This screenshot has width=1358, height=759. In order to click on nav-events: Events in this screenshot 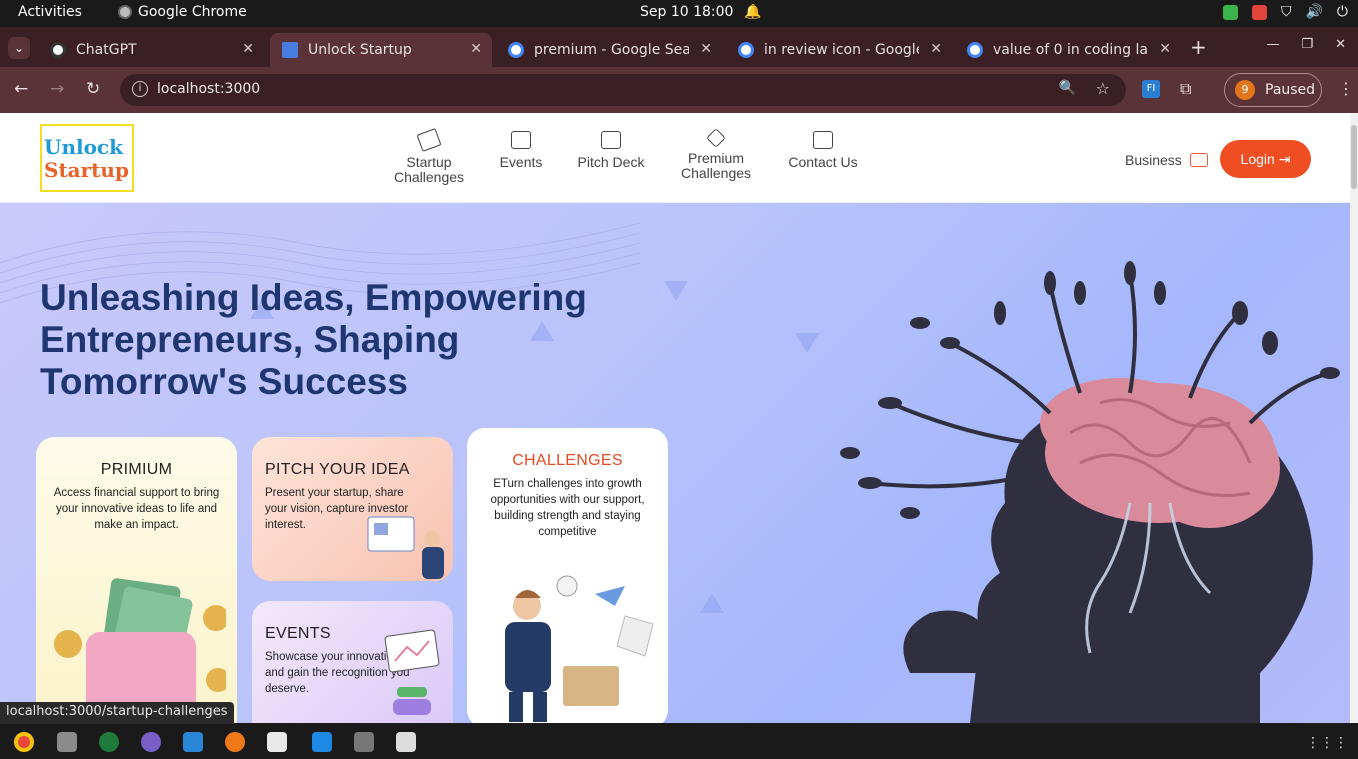, I will do `click(521, 150)`.